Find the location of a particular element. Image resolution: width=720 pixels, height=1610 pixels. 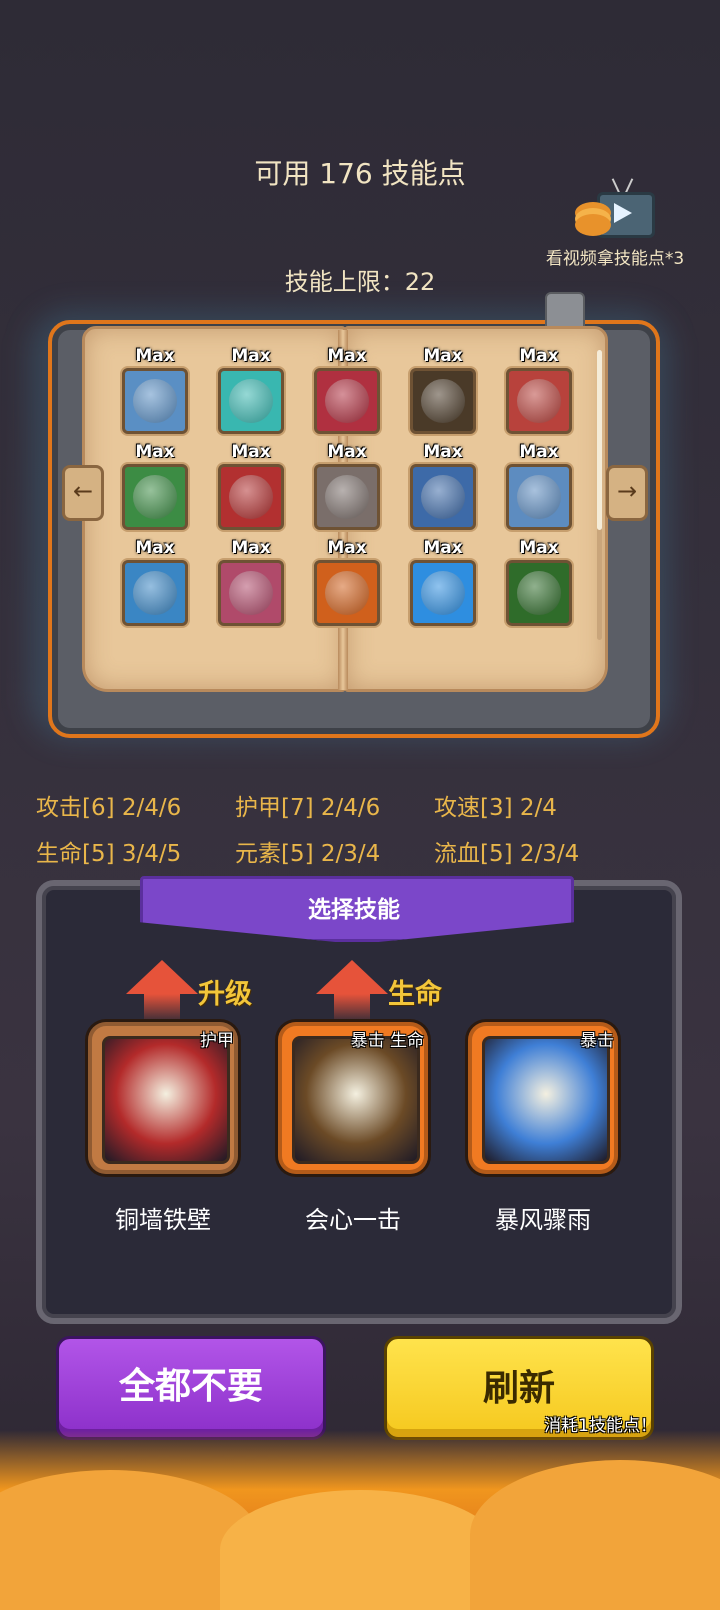

skill-card-critical-strike: 暴击 生命 会心一击 is located at coordinates (353, 1128).